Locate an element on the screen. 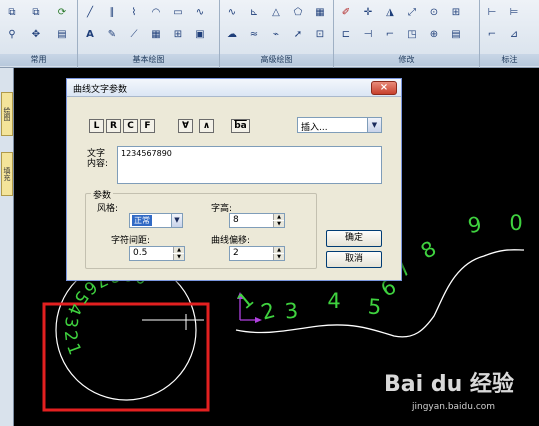 Image resolution: width=539 pixels, height=426 pixels. dialog-titlebar: 曲线文字参数 × is located at coordinates (234, 88).